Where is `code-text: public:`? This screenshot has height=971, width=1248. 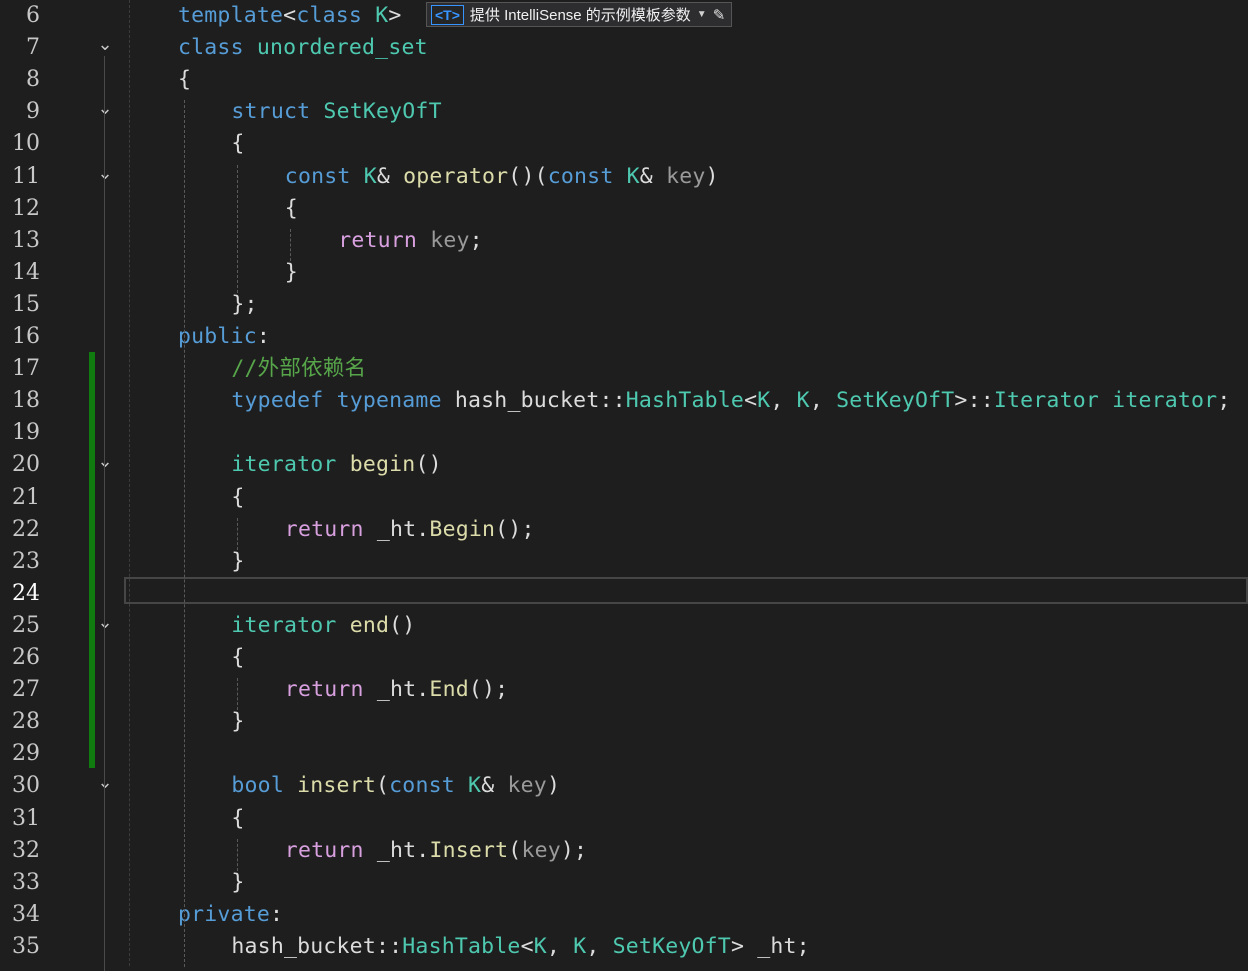
code-text: public: is located at coordinates (224, 337).